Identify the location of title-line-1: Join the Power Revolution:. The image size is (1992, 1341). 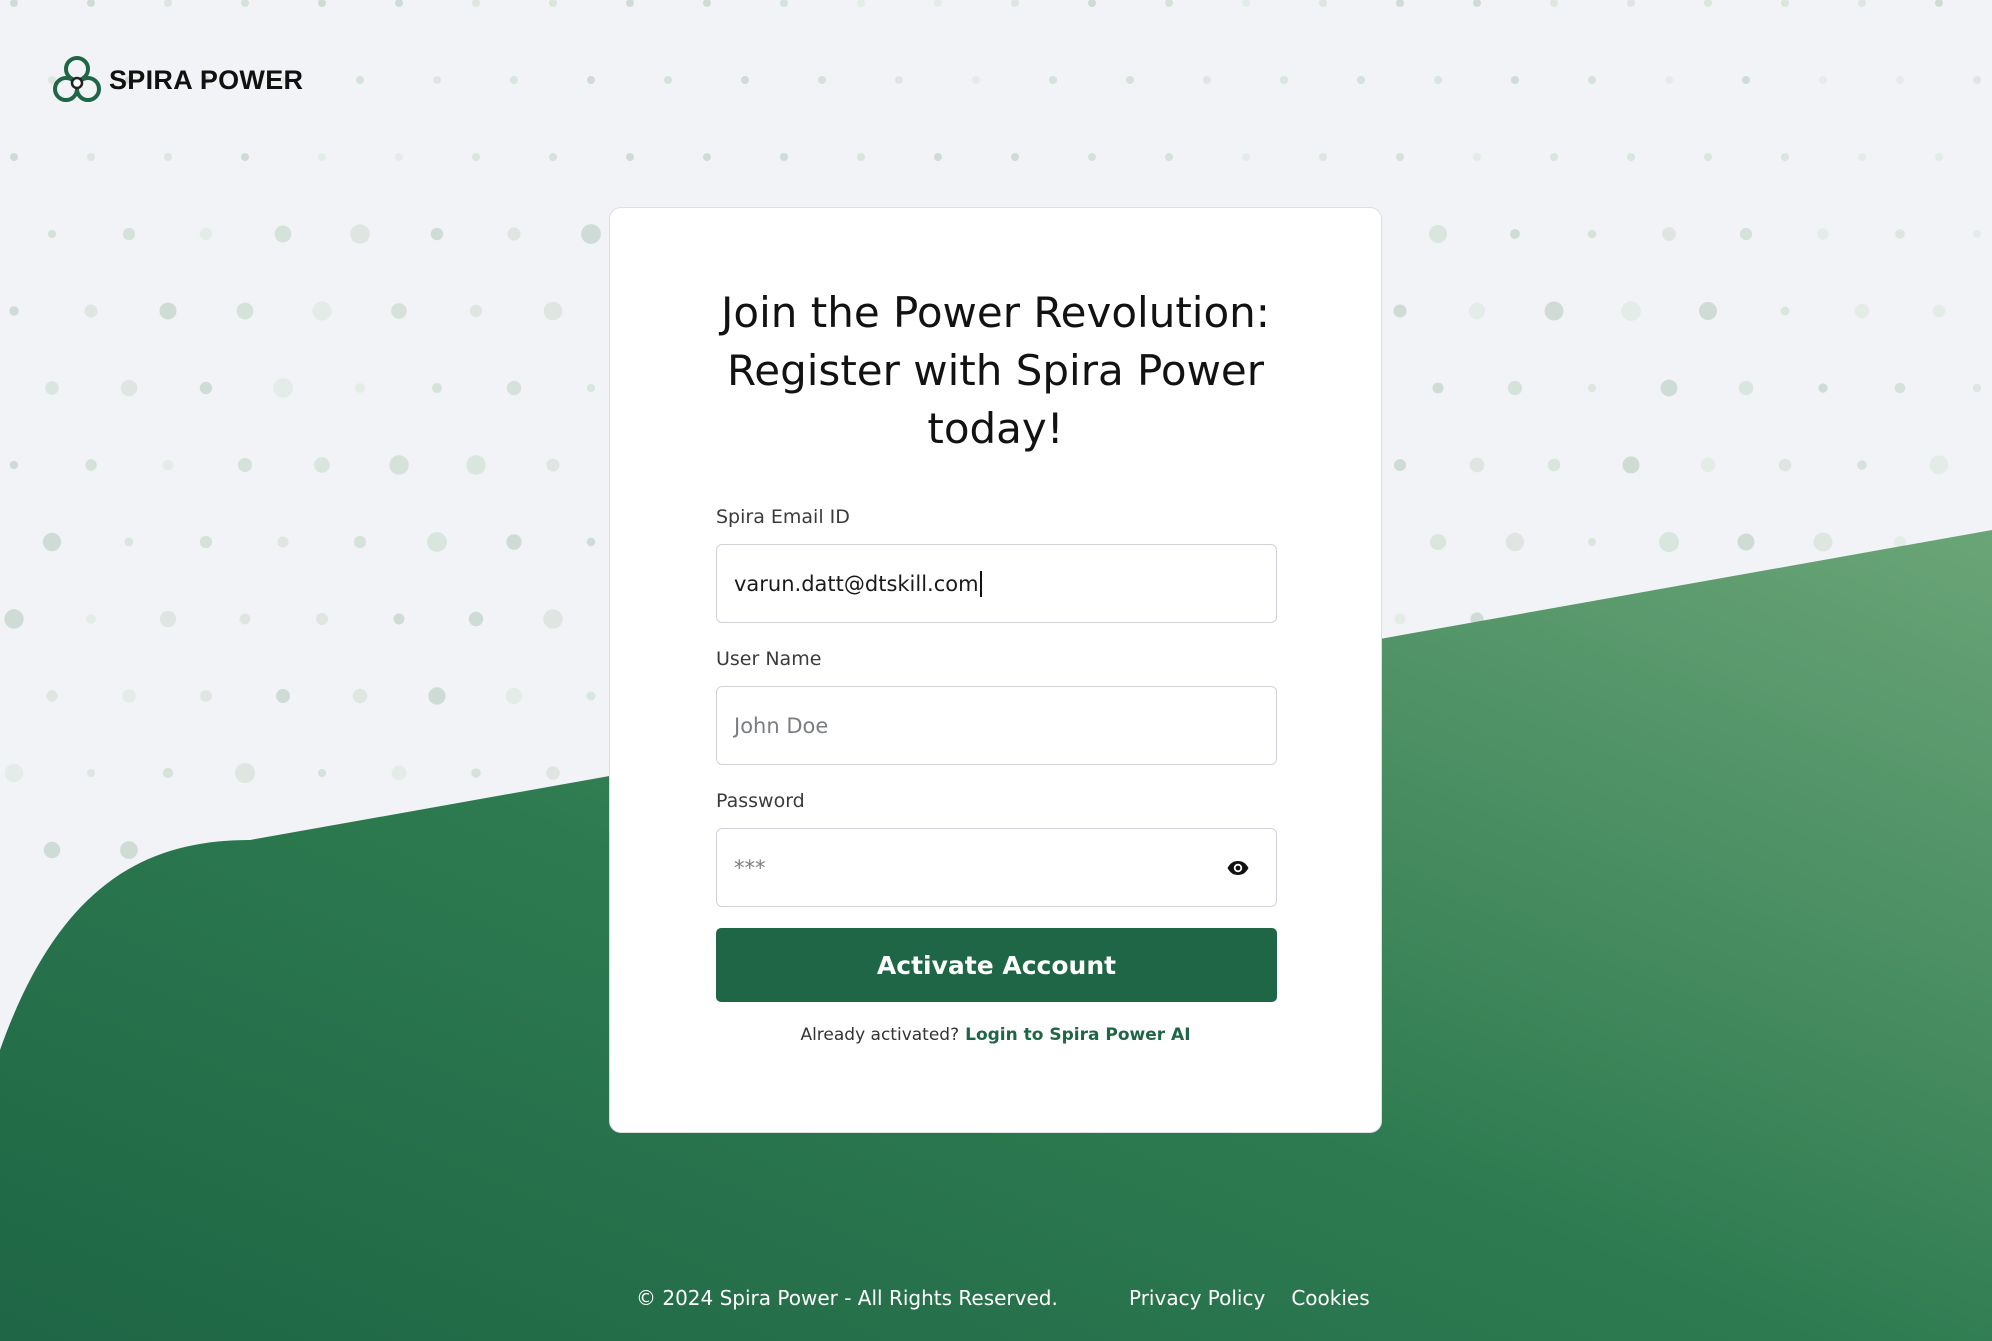
(995, 312).